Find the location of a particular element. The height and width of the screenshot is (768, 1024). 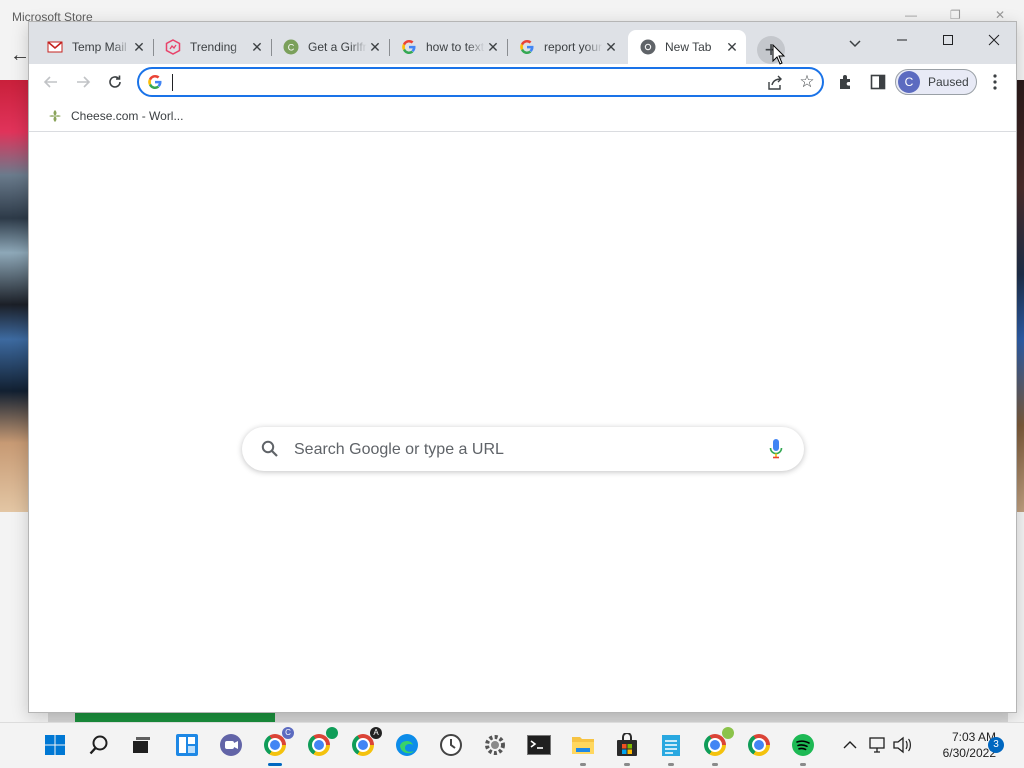

maximize-icon is located at coordinates (948, 40).